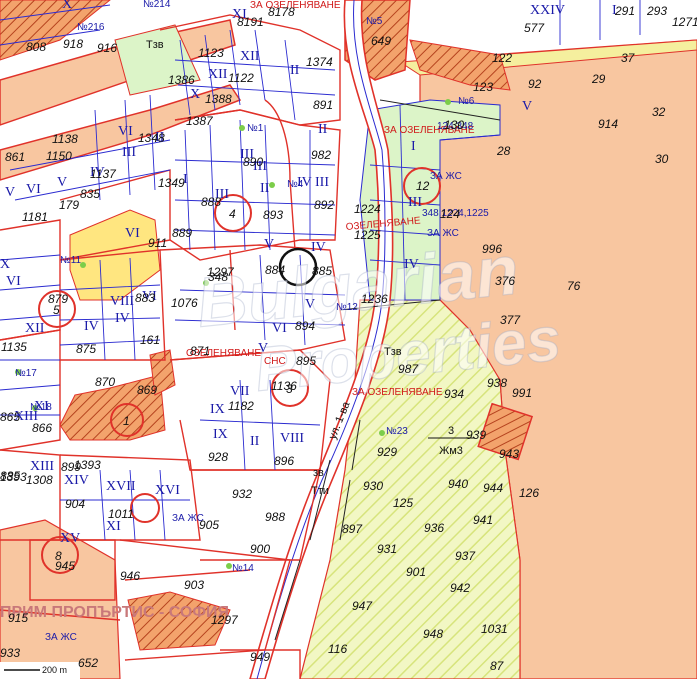 The height and width of the screenshot is (679, 697). I want to click on parcel-number: 1123, so click(211, 53).